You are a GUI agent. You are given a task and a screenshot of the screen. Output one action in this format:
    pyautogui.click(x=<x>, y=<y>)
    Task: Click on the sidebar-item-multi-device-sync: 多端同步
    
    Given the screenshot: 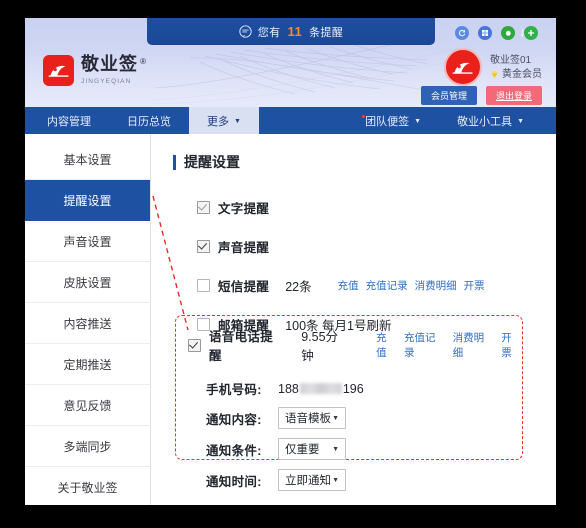 What is the action you would take?
    pyautogui.click(x=87, y=446)
    